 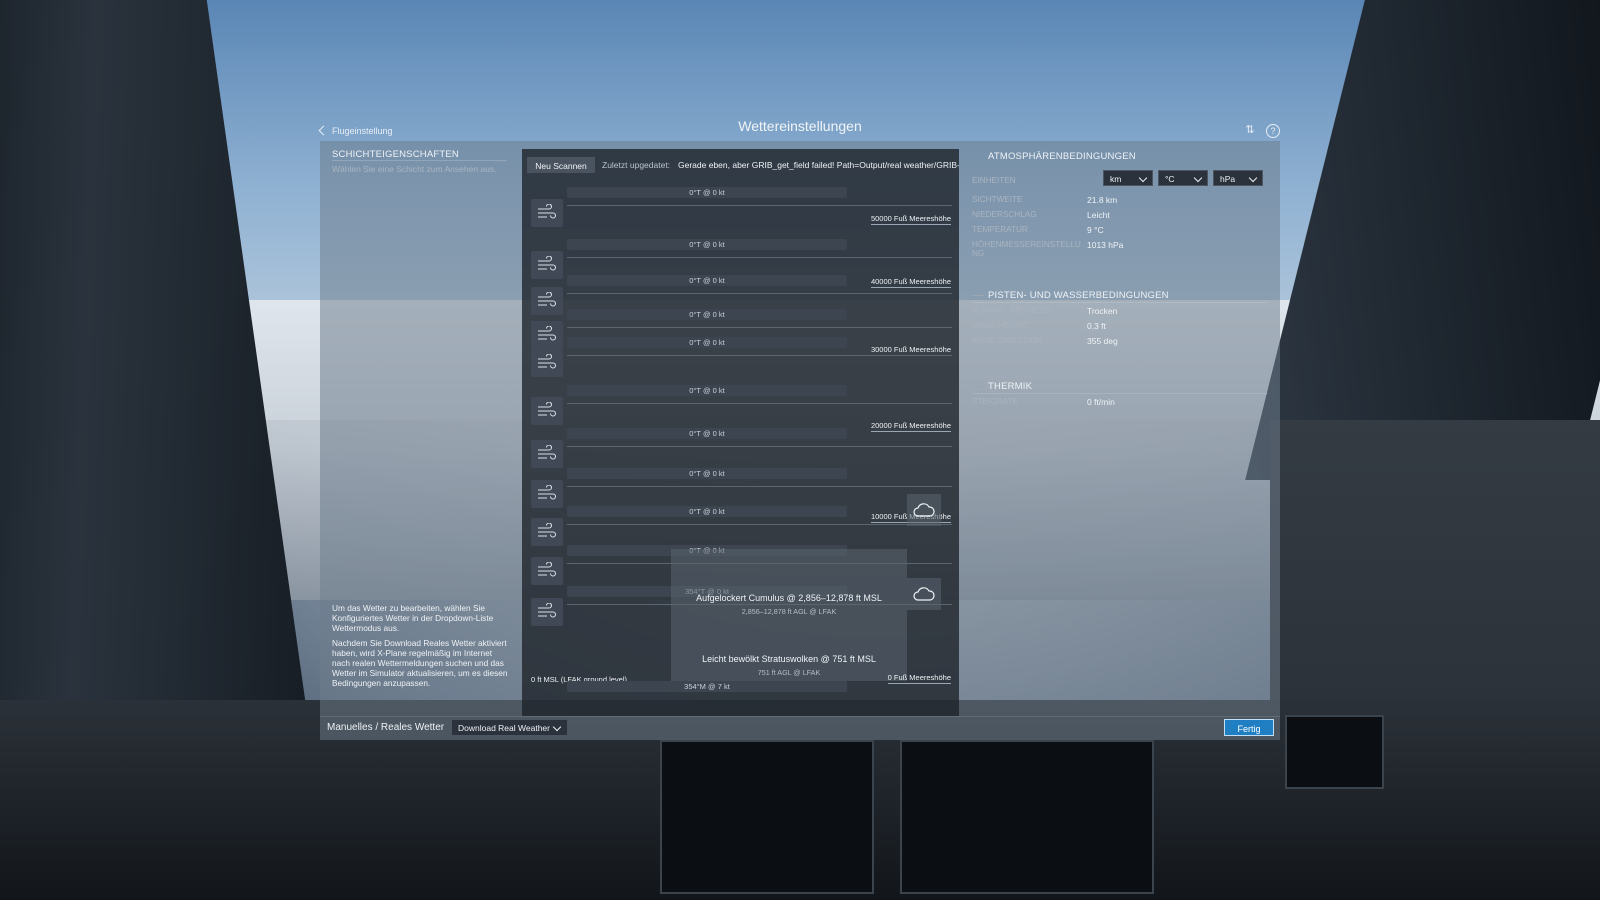 I want to click on precipitation-label: NIEDERSCHLAG, so click(x=1004, y=214).